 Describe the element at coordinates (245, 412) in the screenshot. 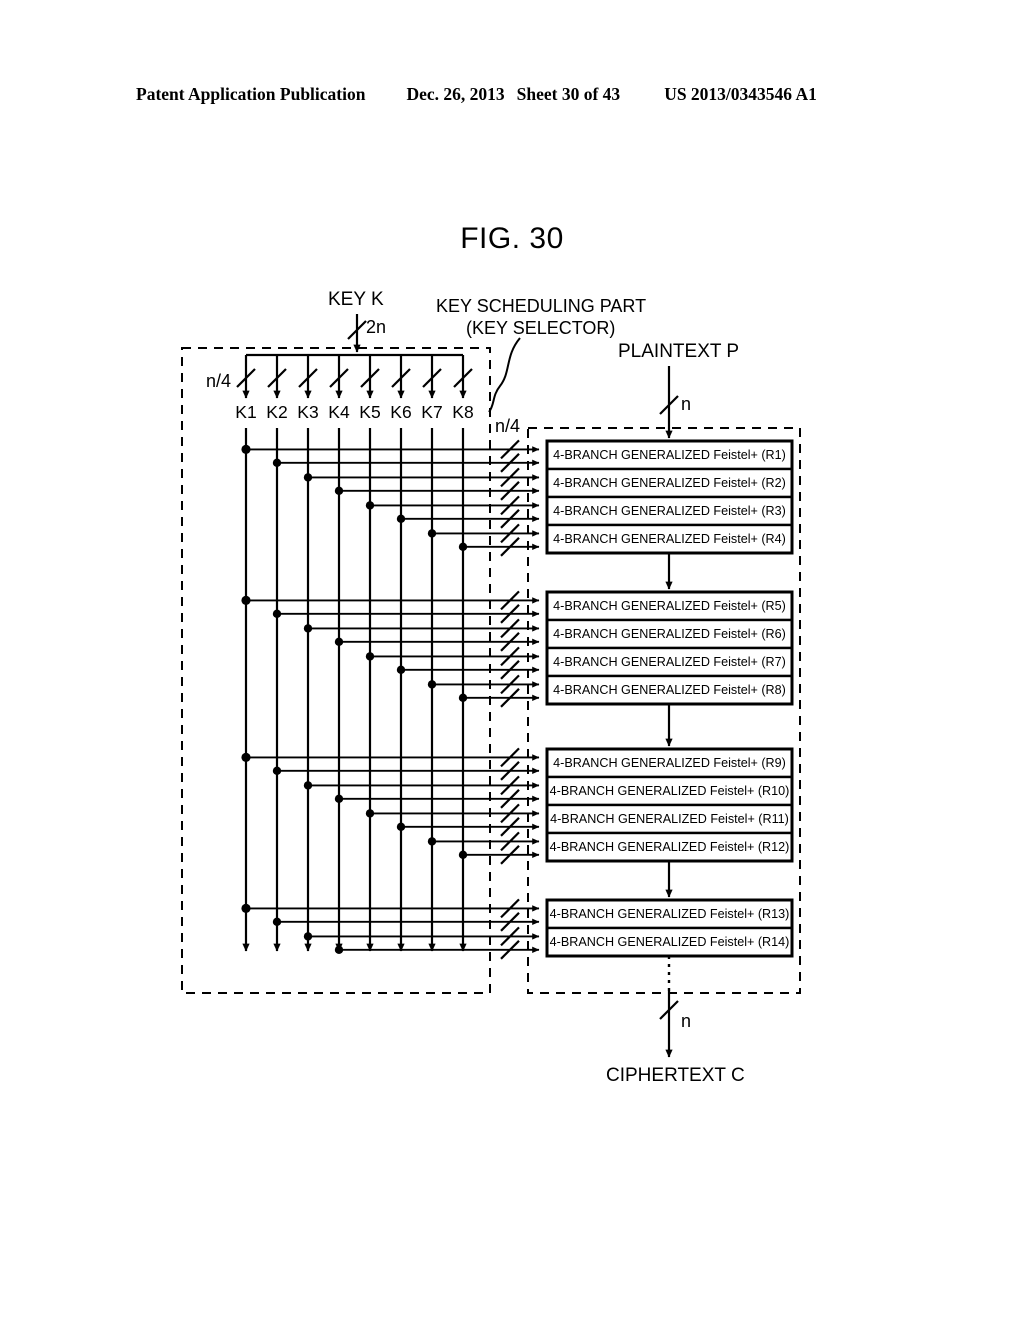

I see `key-label-k1: K1` at that location.